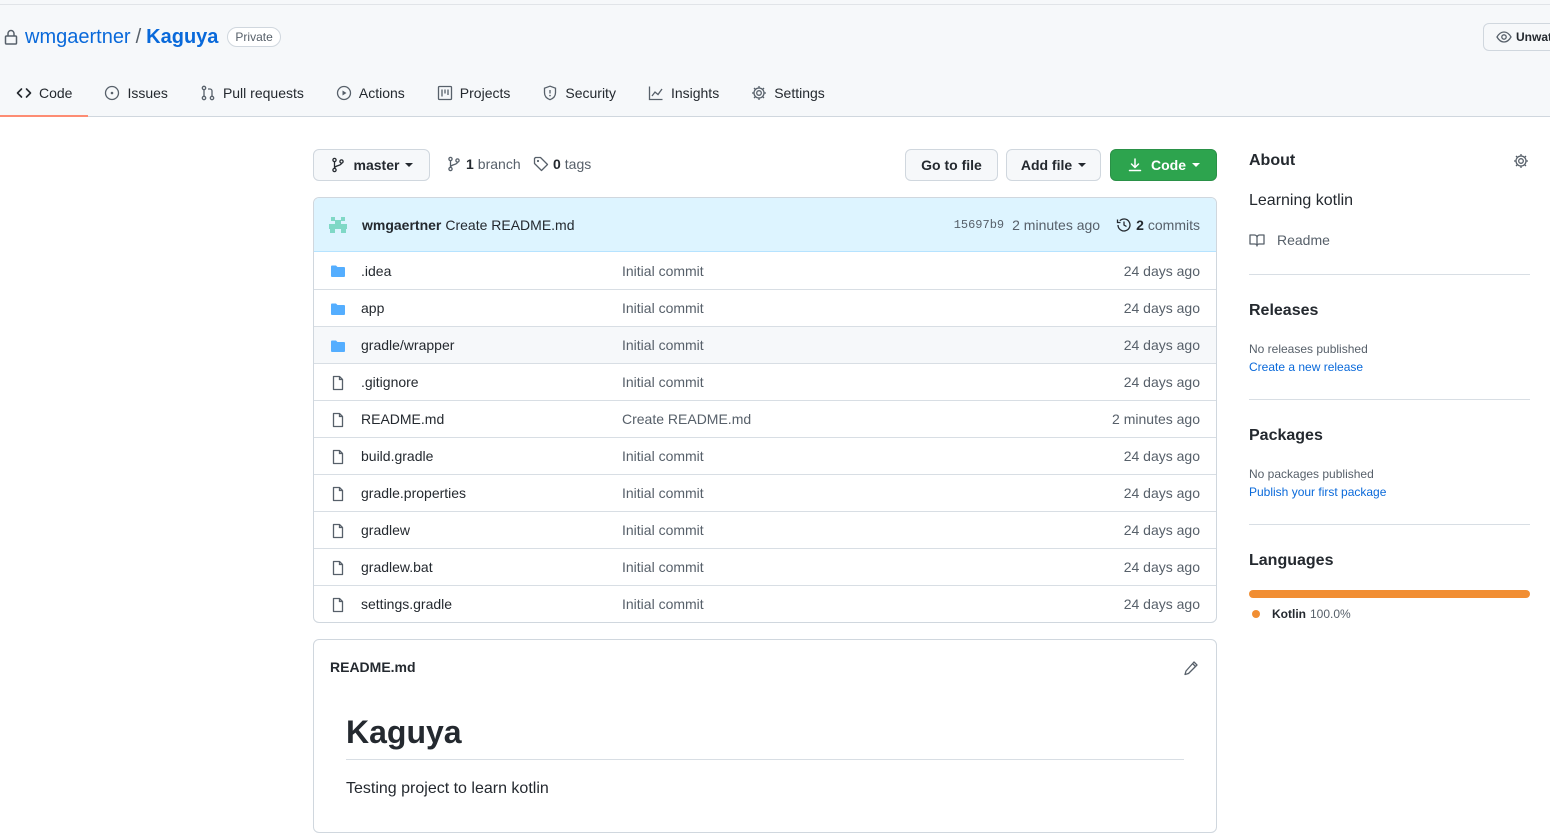 The height and width of the screenshot is (837, 1550). I want to click on create-release-link: Create a new release, so click(1306, 367).